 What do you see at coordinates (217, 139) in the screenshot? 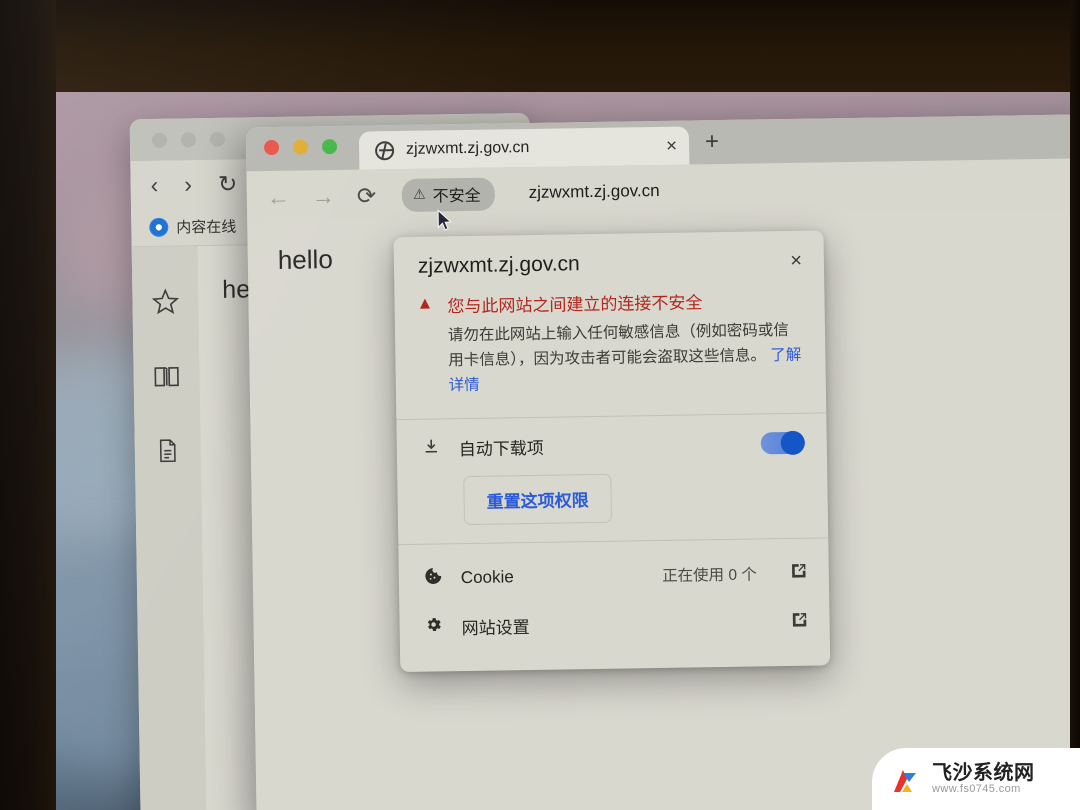
I see `maximize-button-inactive` at bounding box center [217, 139].